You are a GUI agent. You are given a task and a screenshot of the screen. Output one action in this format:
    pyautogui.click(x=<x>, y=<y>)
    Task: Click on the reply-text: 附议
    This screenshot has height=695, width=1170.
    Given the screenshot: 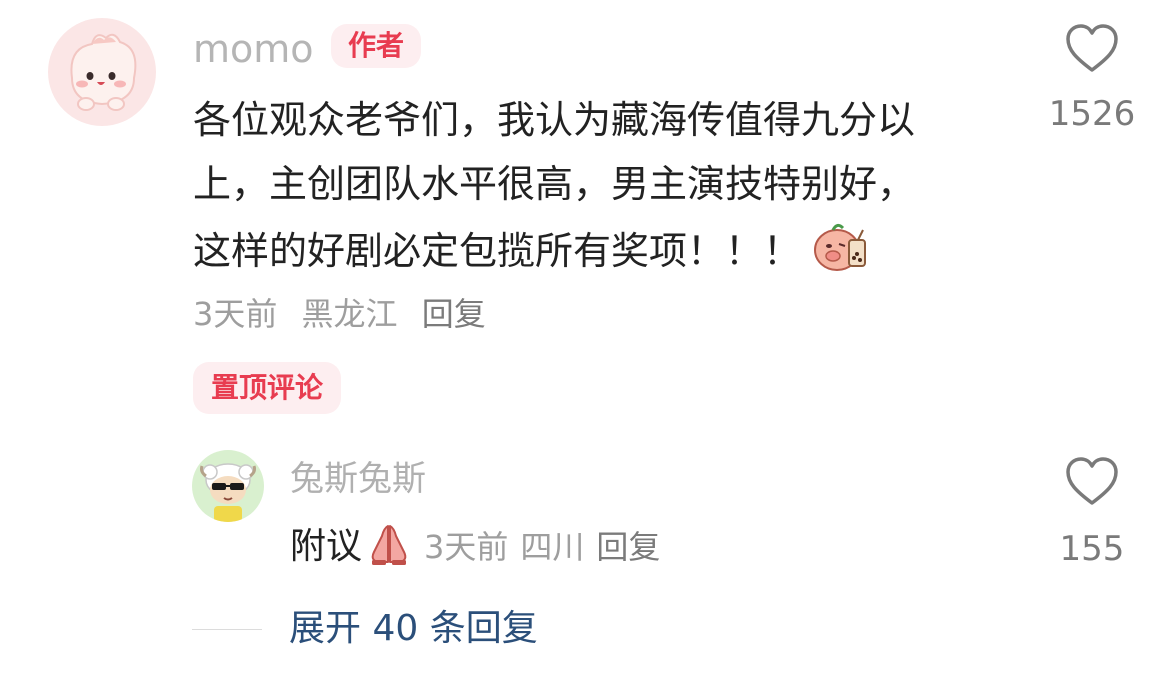 What is the action you would take?
    pyautogui.click(x=326, y=546)
    